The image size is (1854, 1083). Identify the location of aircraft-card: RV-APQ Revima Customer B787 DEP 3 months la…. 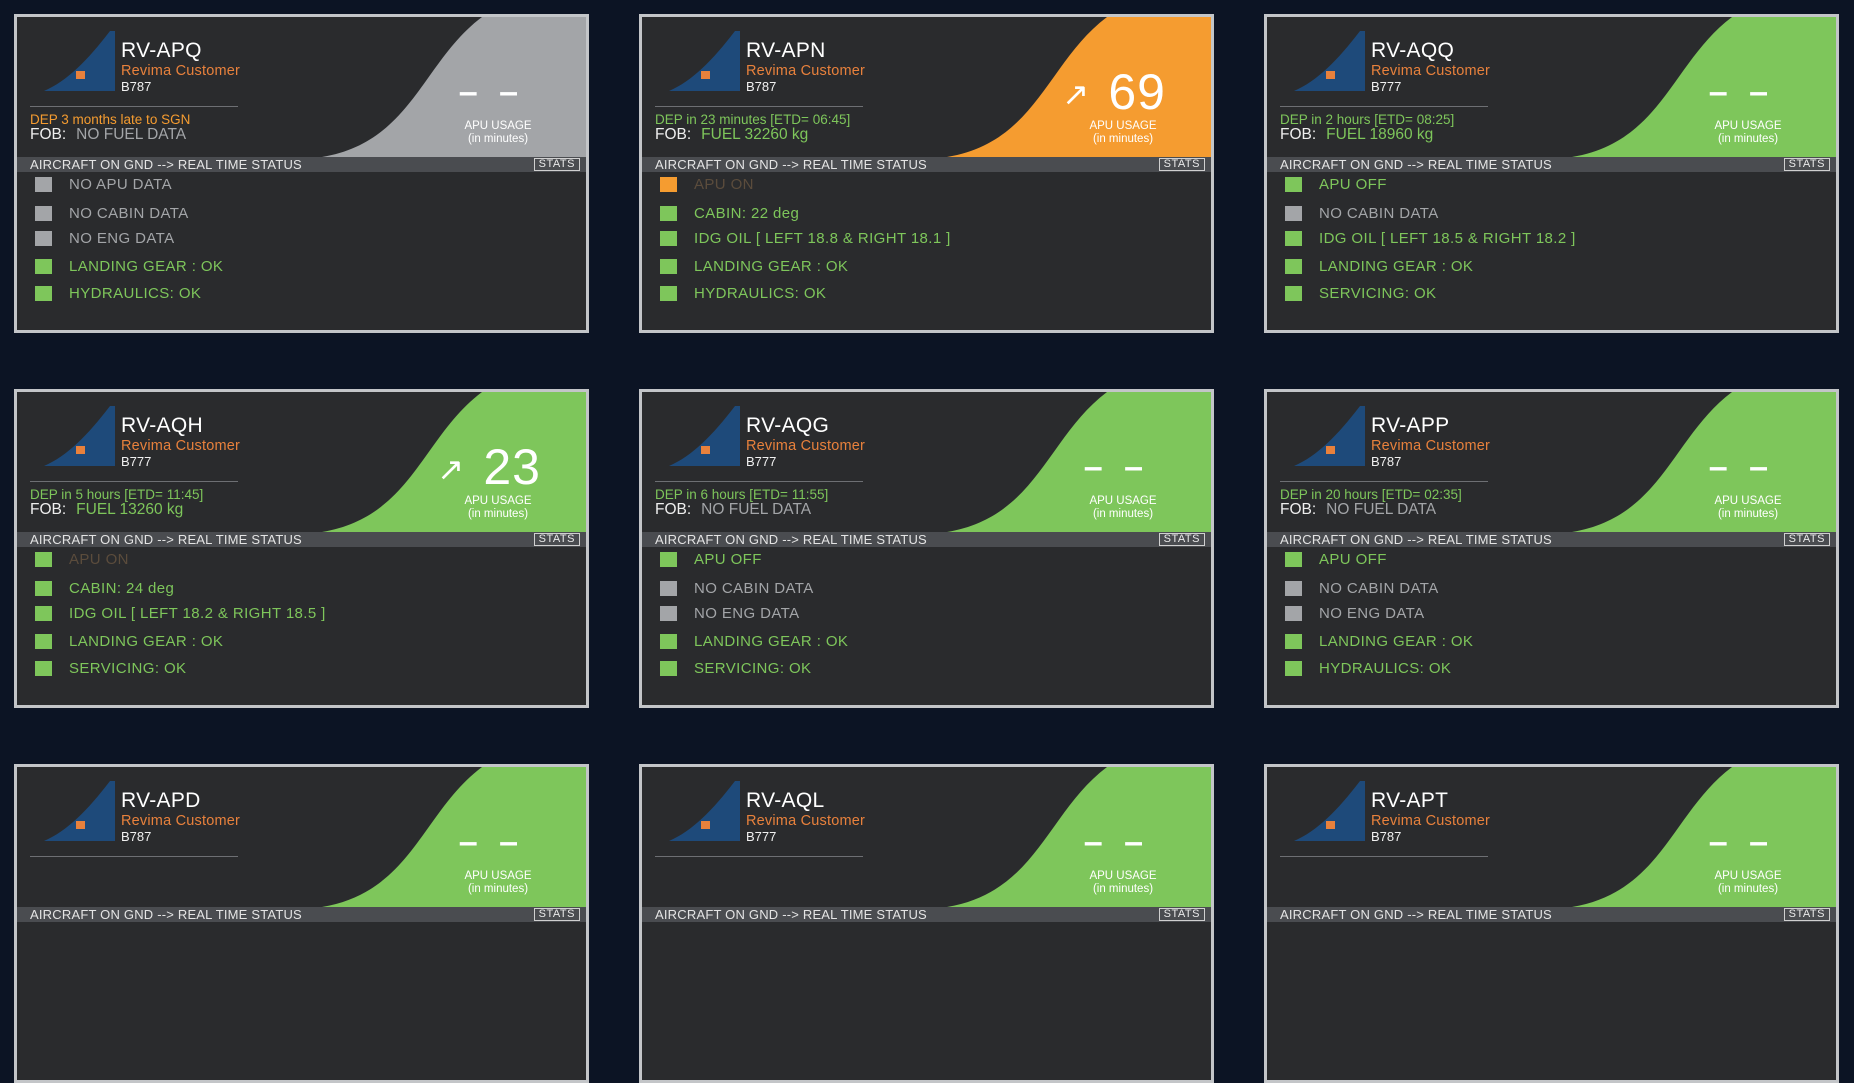
(301, 173).